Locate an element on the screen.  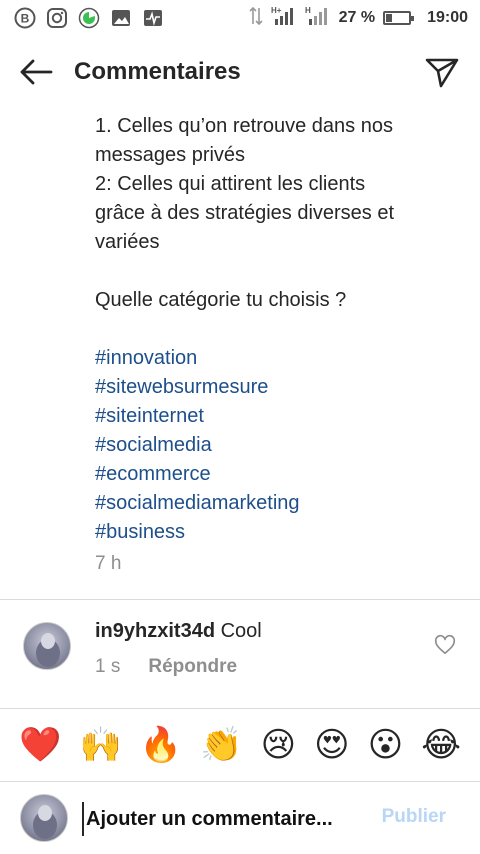
back-button is located at coordinates (36, 72).